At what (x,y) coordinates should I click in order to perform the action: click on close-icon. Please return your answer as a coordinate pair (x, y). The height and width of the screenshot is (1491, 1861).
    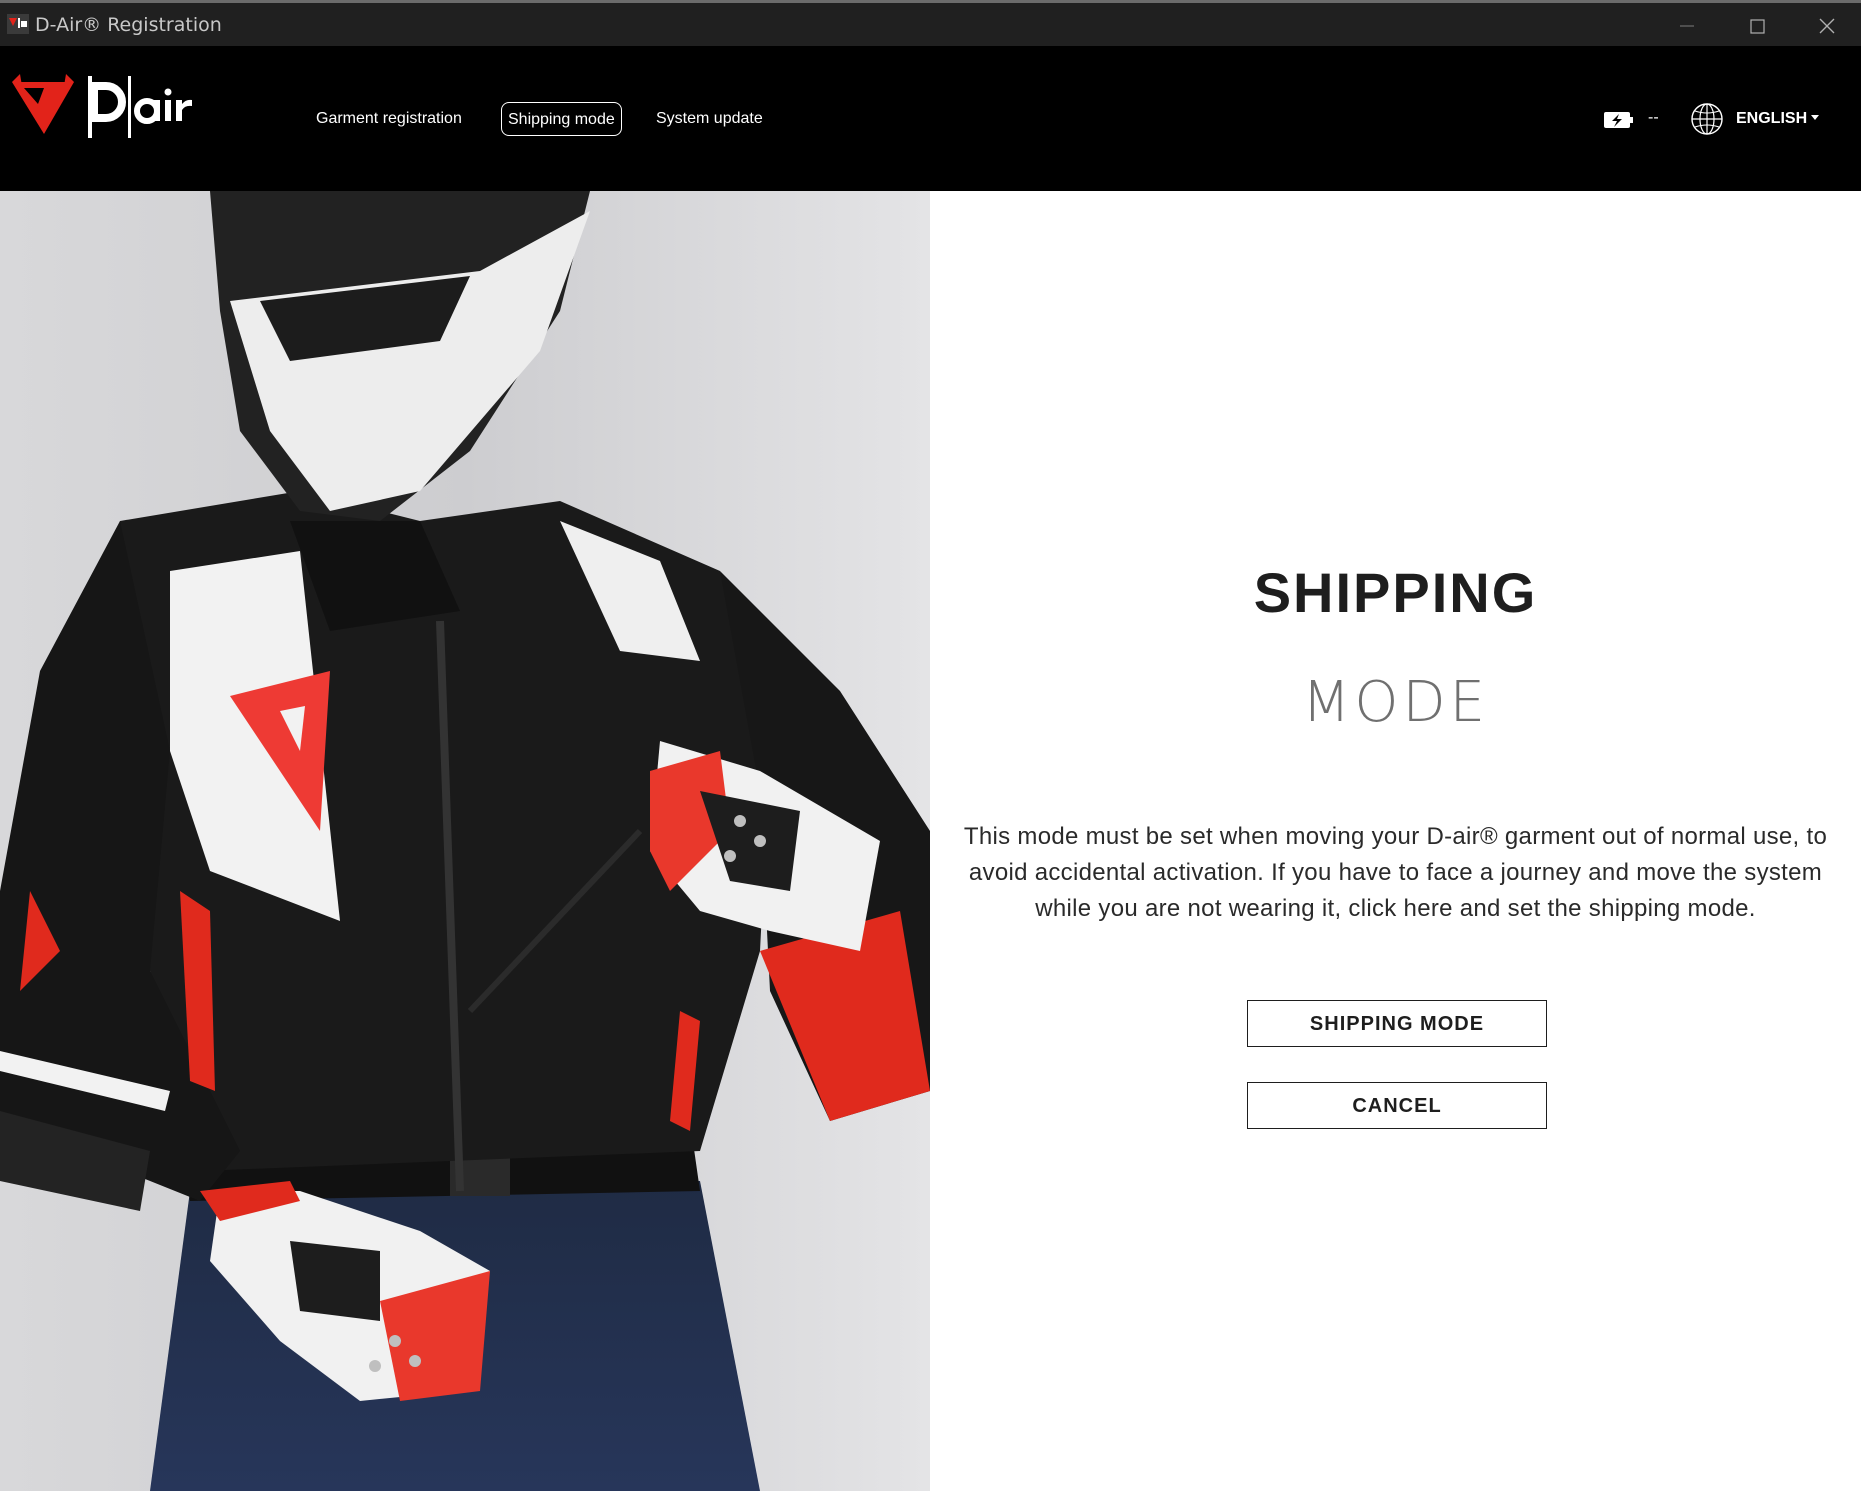
    Looking at the image, I should click on (1827, 26).